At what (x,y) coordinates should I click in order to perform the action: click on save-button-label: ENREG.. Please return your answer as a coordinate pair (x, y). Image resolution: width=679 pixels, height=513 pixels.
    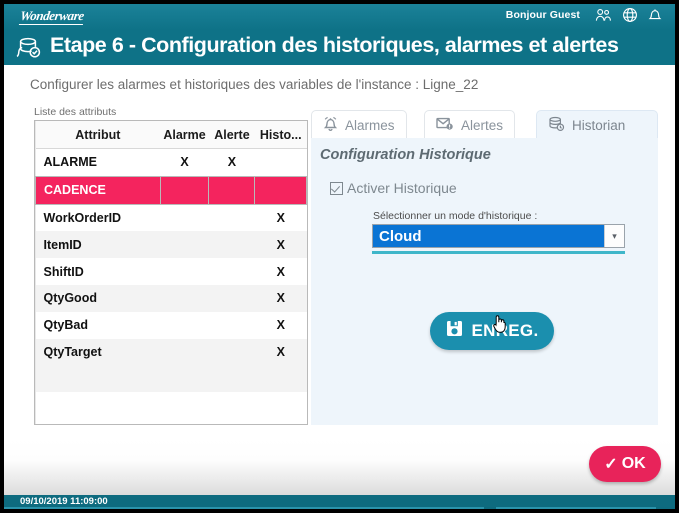
    Looking at the image, I should click on (505, 330).